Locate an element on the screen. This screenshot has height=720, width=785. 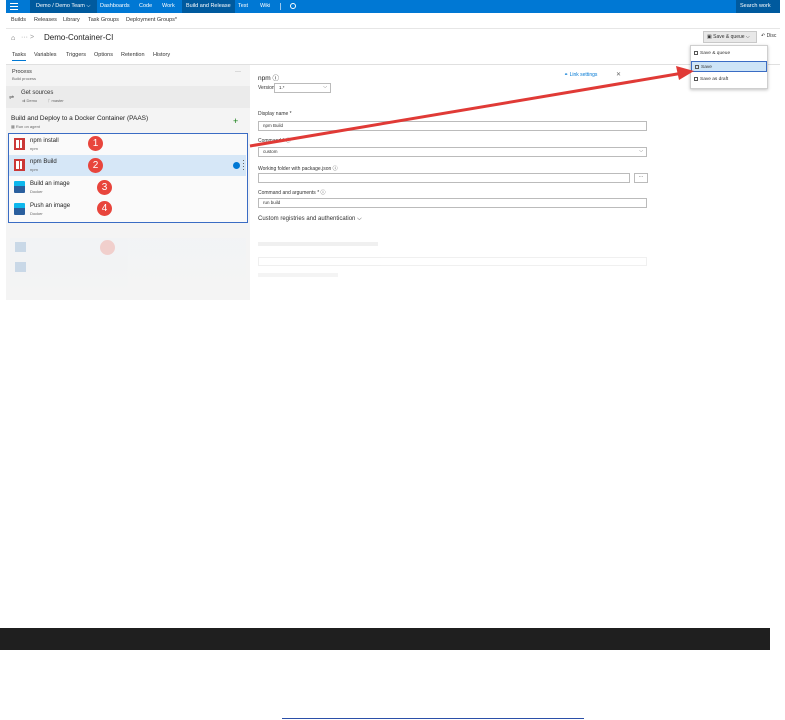
project-name: Demo / Demo Team is located at coordinates (60, 6).